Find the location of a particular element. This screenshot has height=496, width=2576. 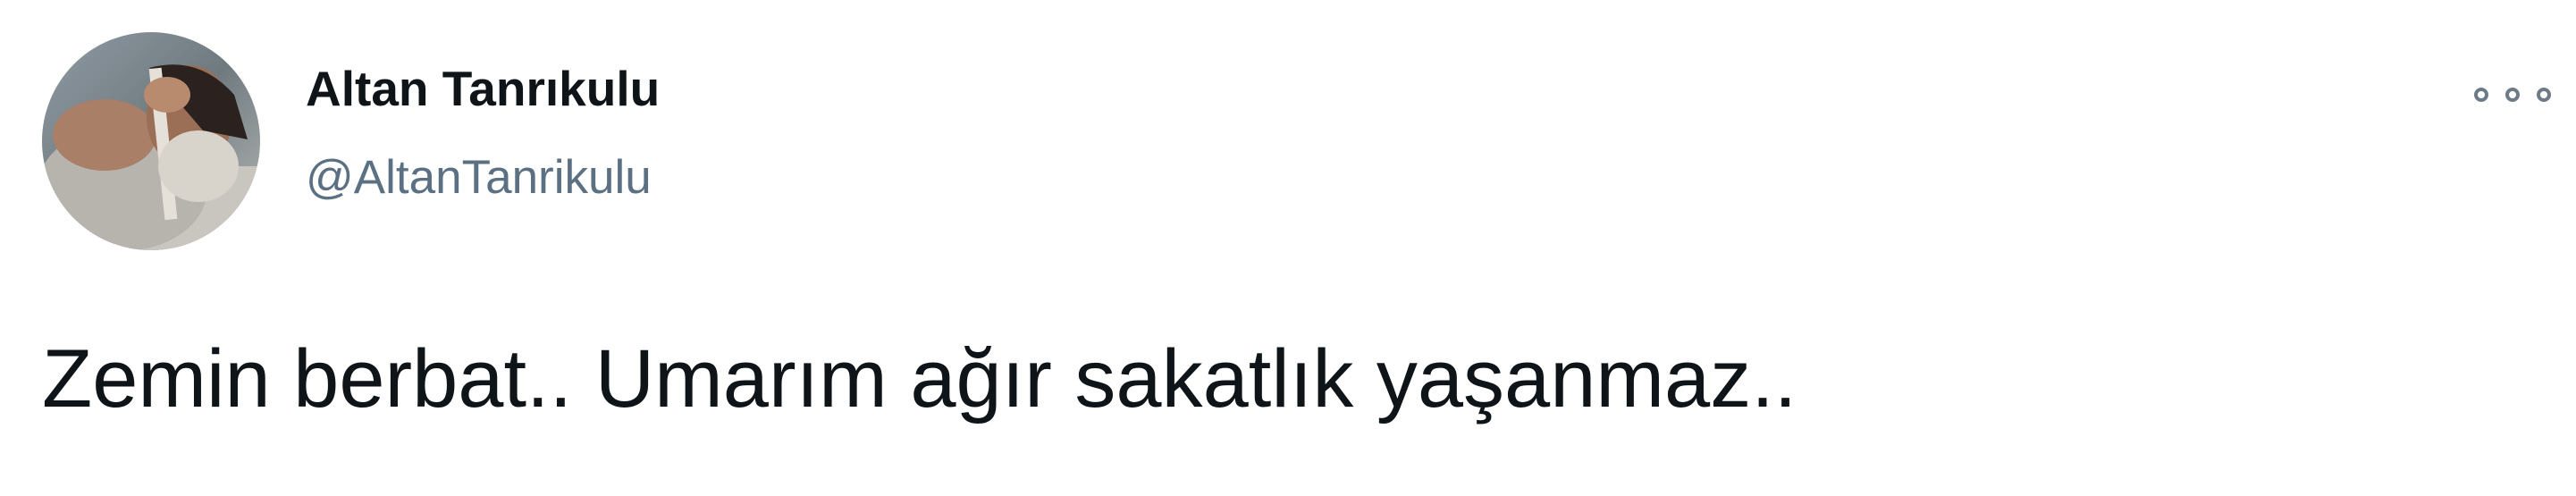

author-handle: @AltanTanrikulu is located at coordinates (479, 177).